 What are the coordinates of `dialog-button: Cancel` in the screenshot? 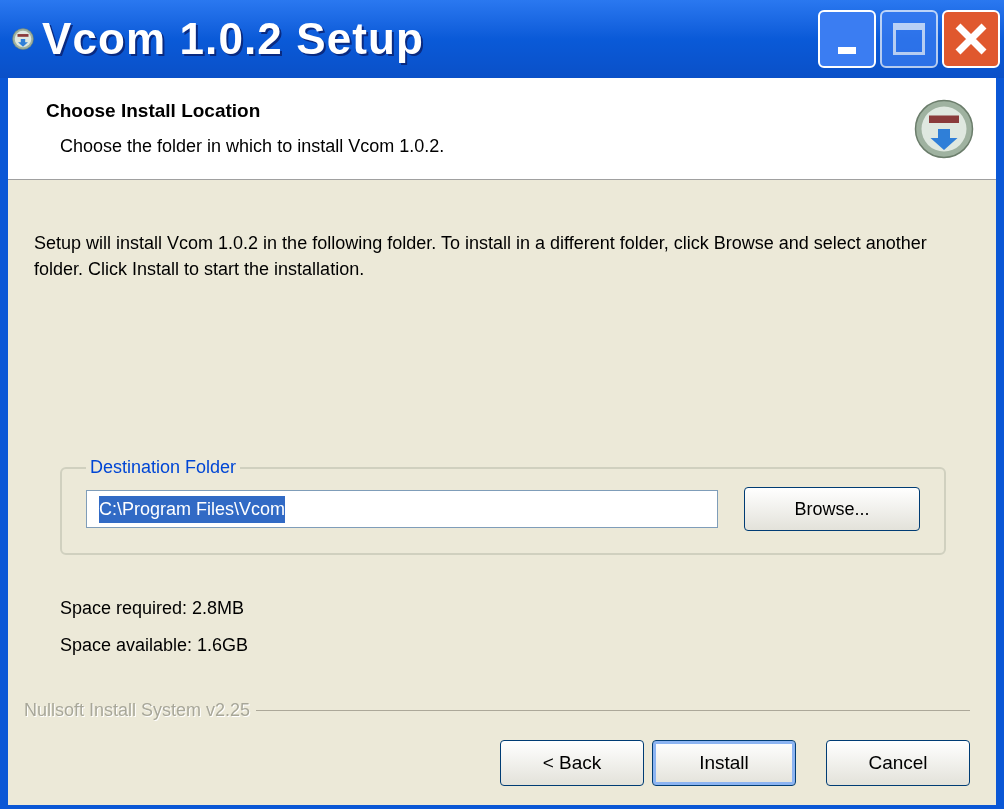 It's located at (898, 763).